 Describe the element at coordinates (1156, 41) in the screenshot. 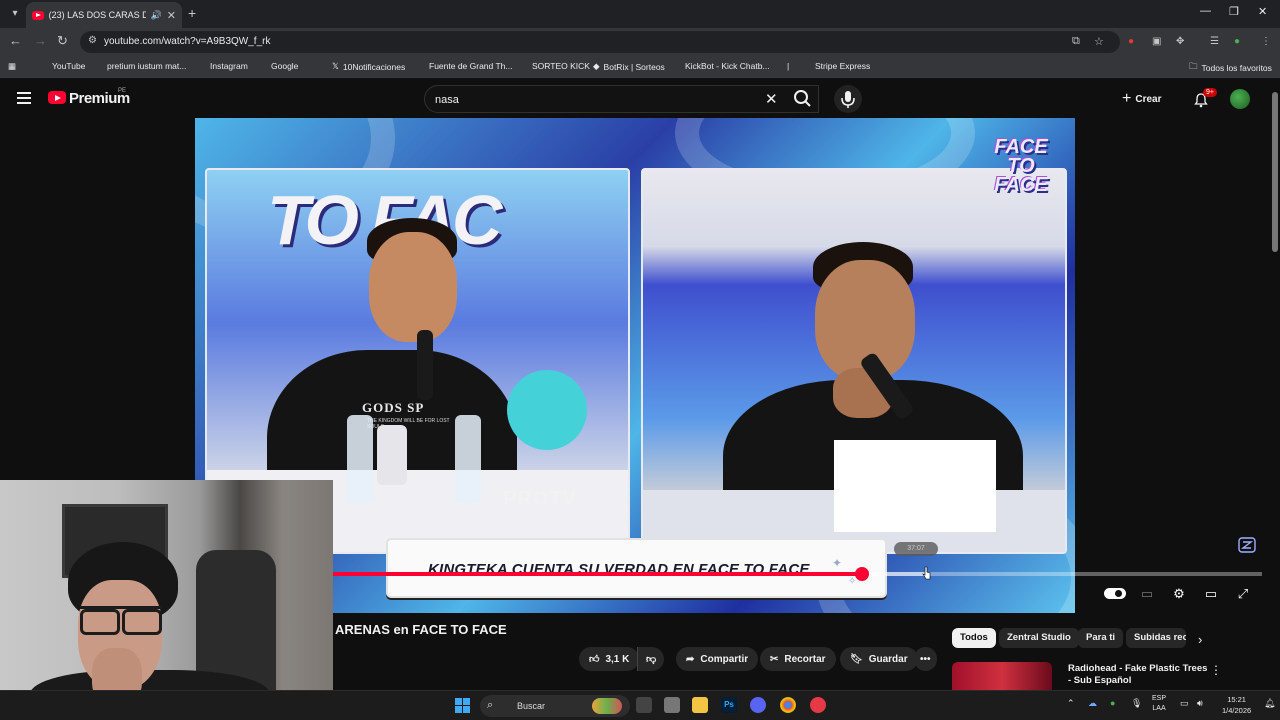

I see `extension-icon: ▣` at that location.